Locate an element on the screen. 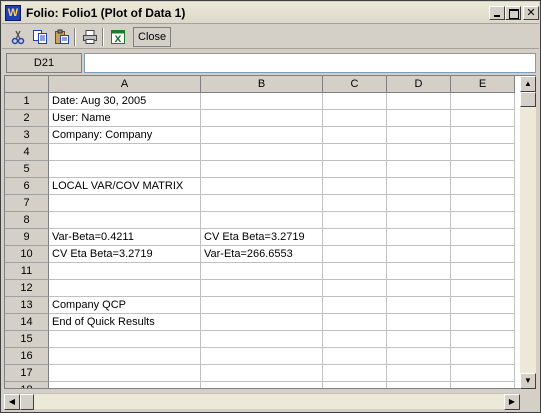 This screenshot has height=413, width=541. cell-e3 is located at coordinates (483, 135).